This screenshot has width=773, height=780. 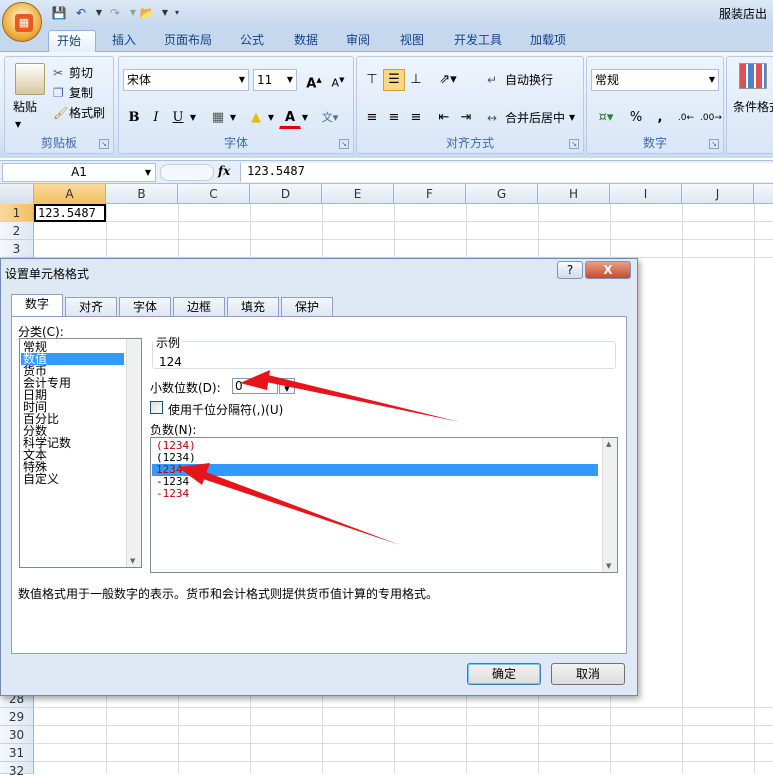 I want to click on currency-icon: ¤▾, so click(x=606, y=118).